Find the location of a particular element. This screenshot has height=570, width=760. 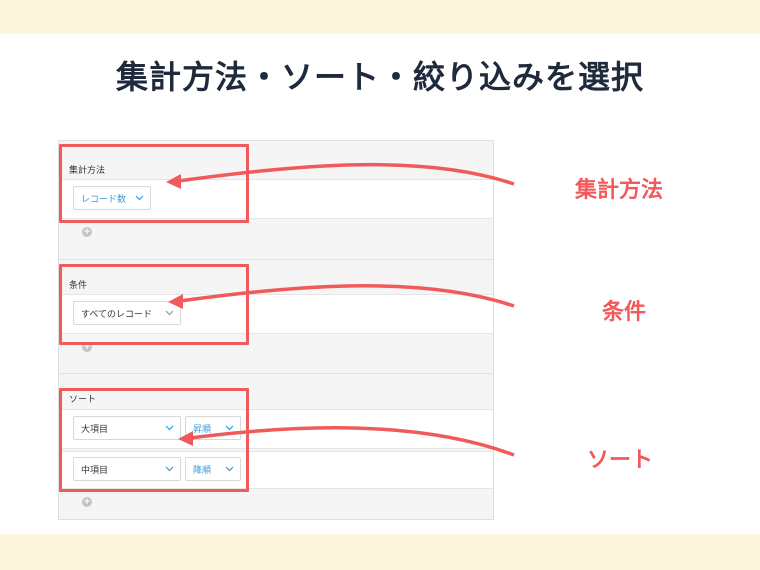

aggregation-callout: 集計方法 is located at coordinates (619, 190).